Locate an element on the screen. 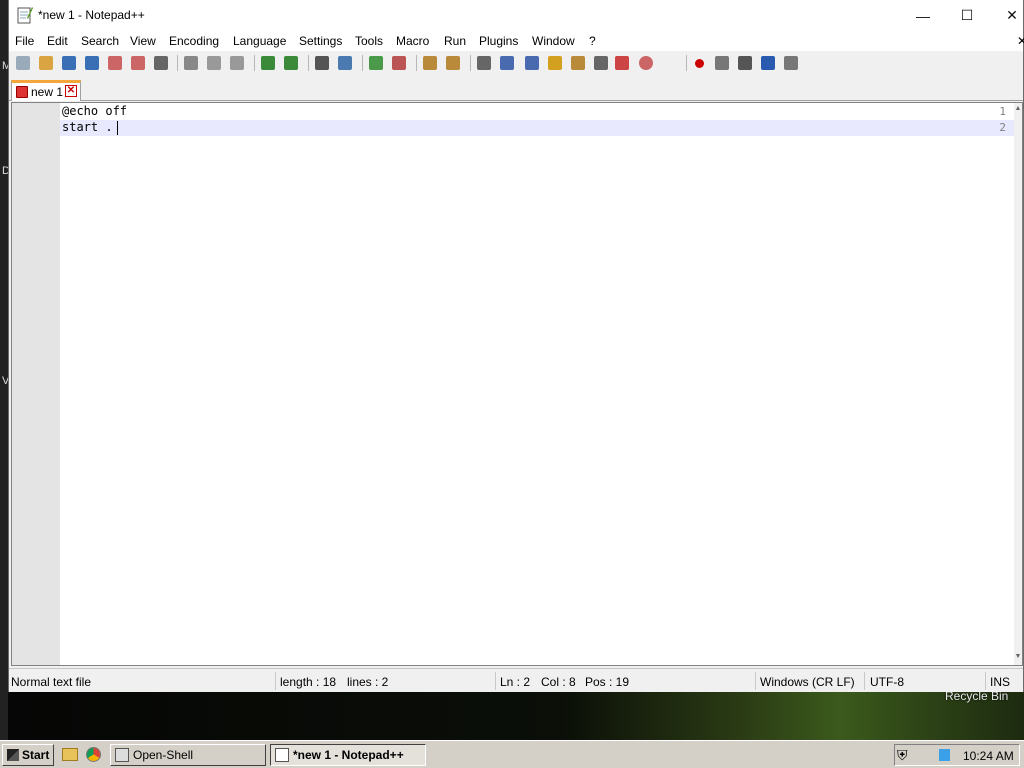 This screenshot has width=1024, height=768. close-icon-glyph is located at coordinates (115, 63).